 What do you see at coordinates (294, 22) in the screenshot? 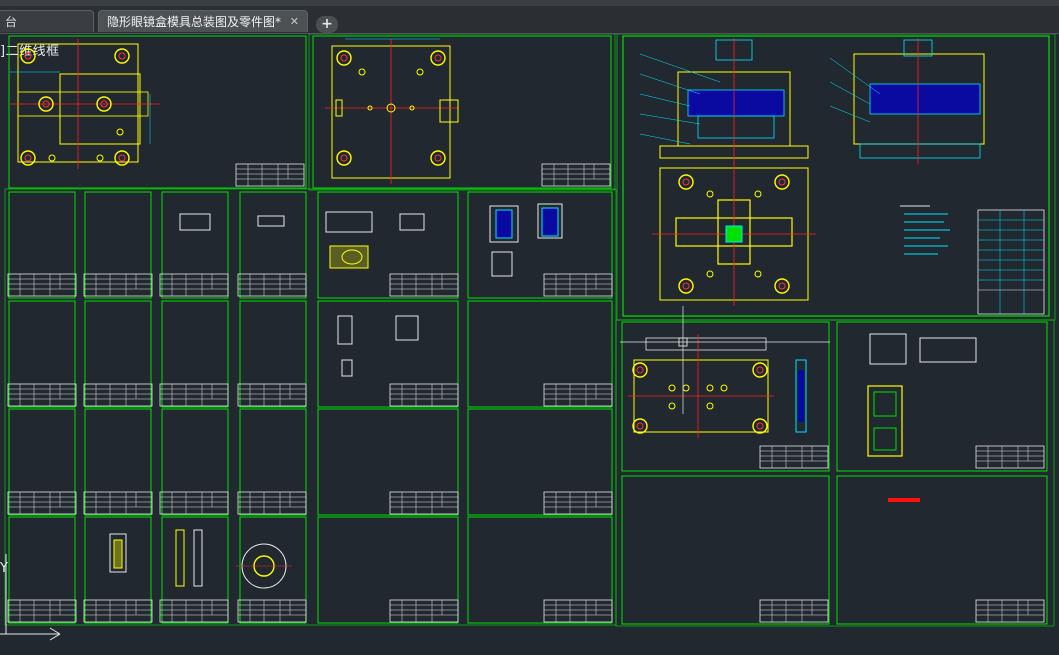
I see `close-icon: ✕` at bounding box center [294, 22].